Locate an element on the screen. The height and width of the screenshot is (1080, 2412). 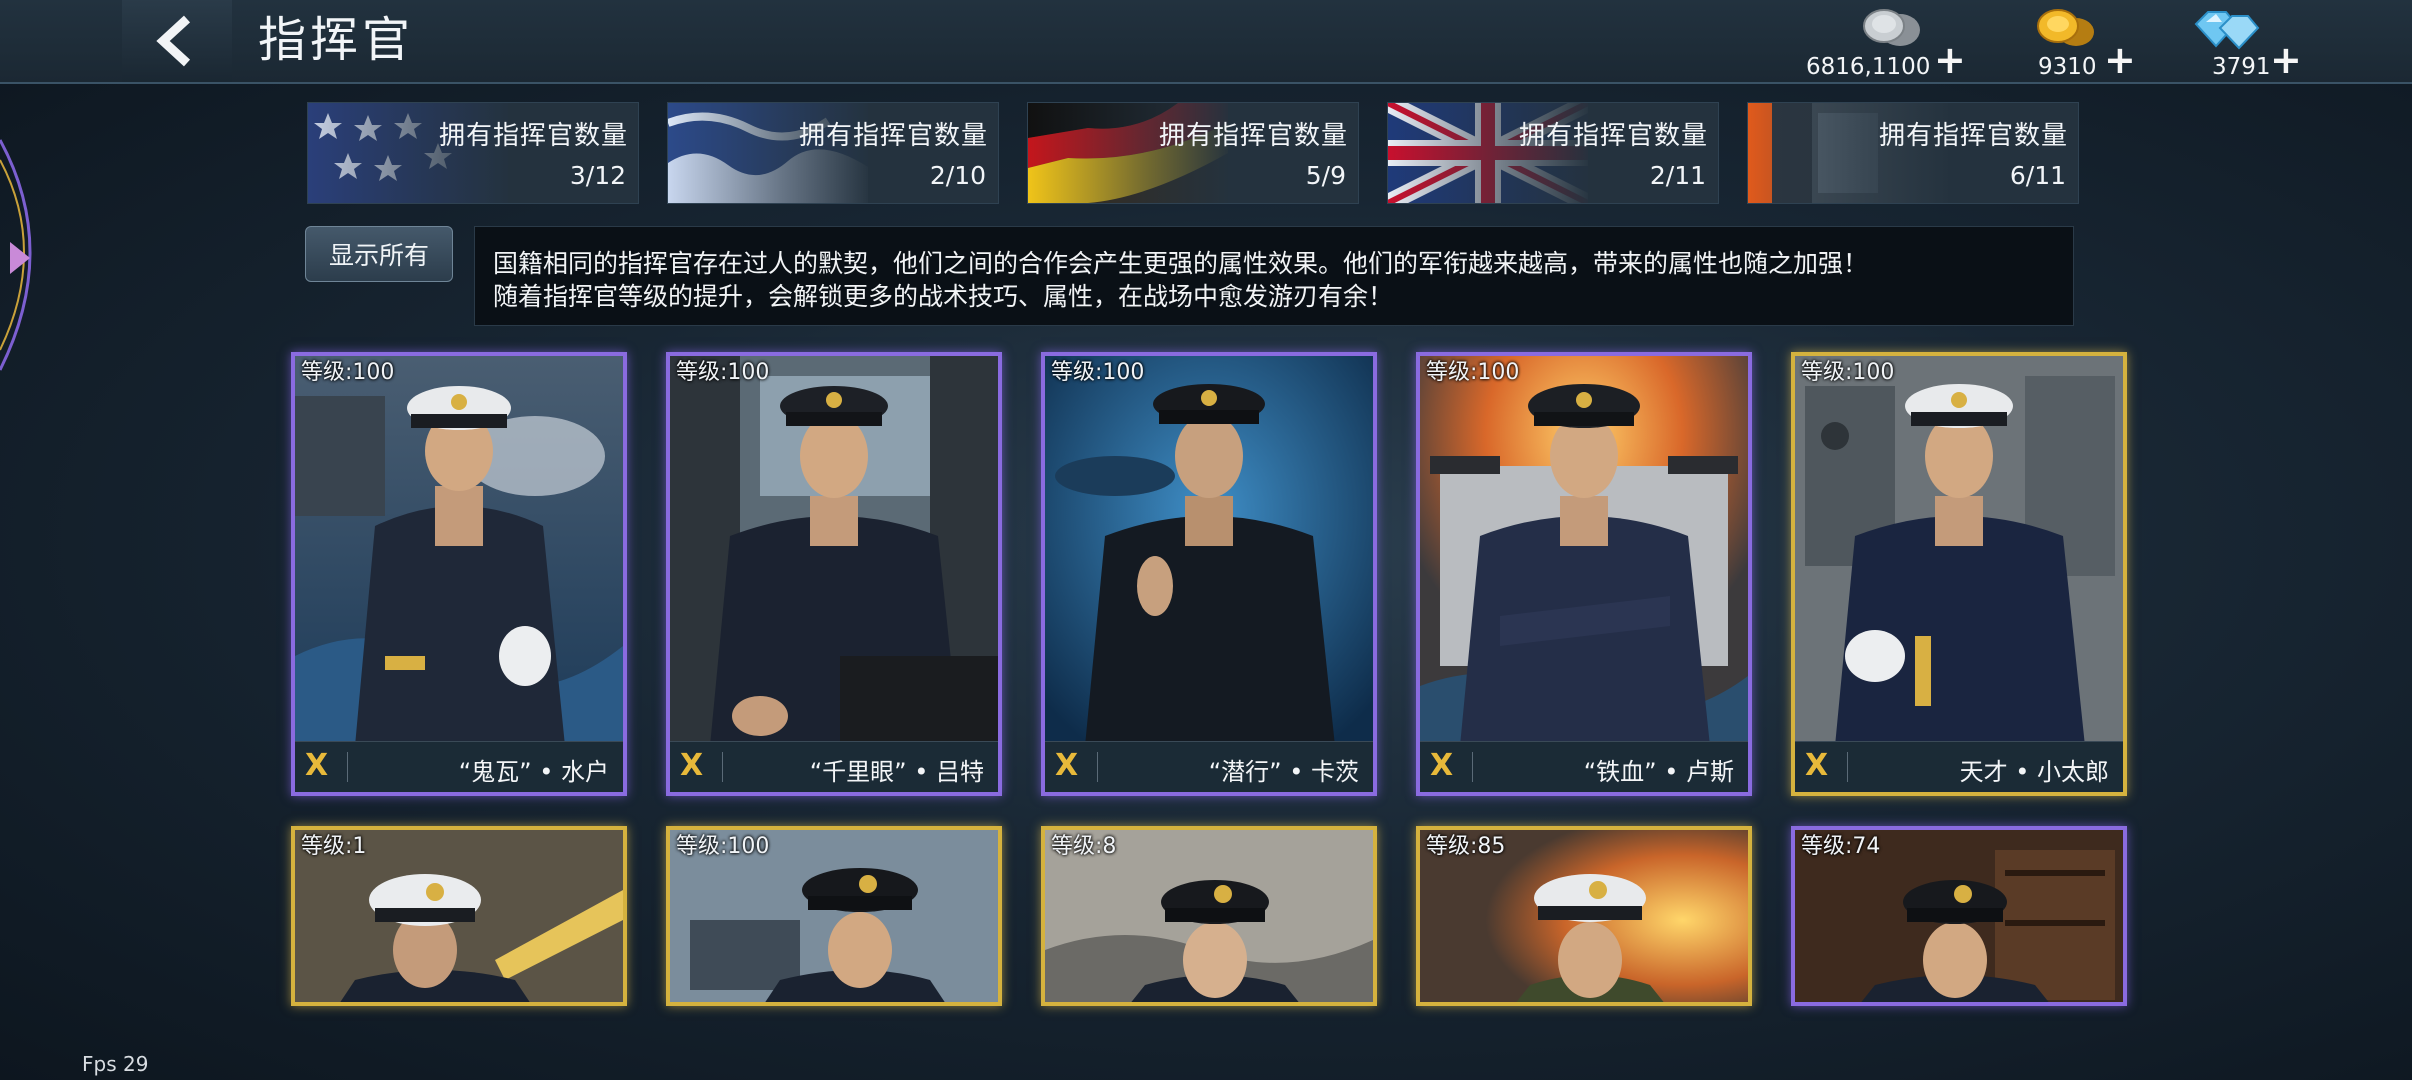
commander-name: “潜行” • 卡茨 is located at coordinates (1283, 772).